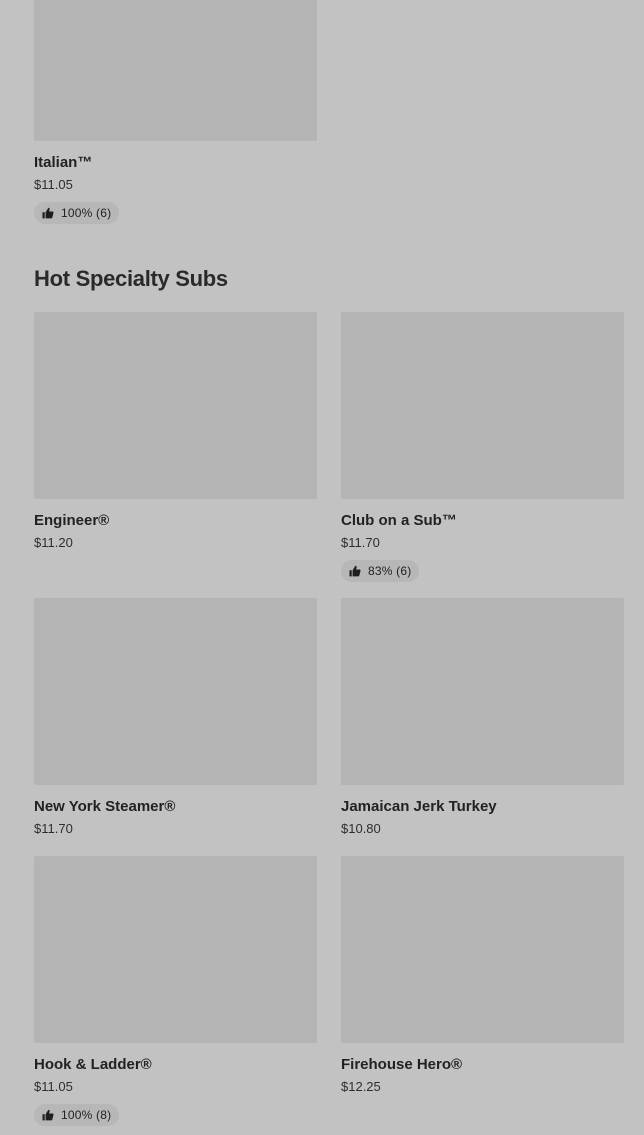  I want to click on menu-item-firehouse-hero: Firehouse Hero® $12.25, so click(482, 975).